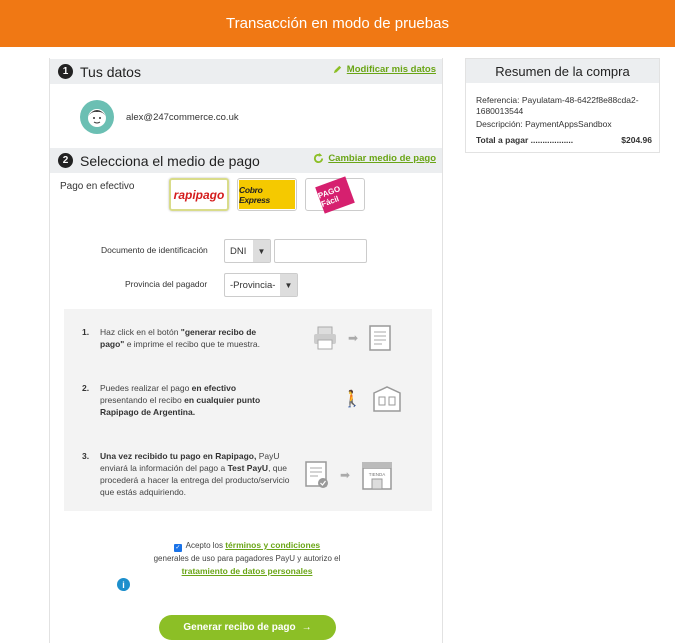 This screenshot has height=643, width=675. What do you see at coordinates (325, 338) in the screenshot?
I see `printer-icon` at bounding box center [325, 338].